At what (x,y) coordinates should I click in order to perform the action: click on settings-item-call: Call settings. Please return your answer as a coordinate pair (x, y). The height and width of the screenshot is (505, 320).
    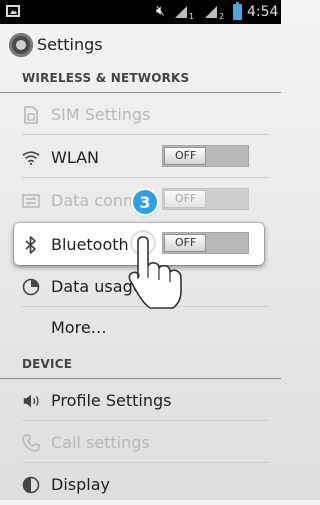
    Looking at the image, I should click on (140, 442).